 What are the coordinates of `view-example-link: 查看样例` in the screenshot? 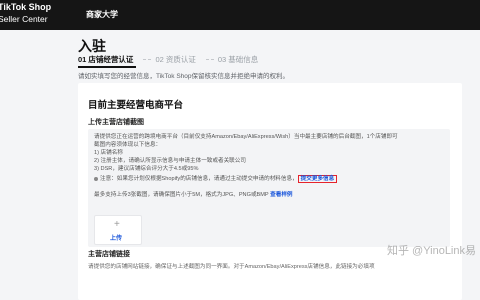 It's located at (281, 195).